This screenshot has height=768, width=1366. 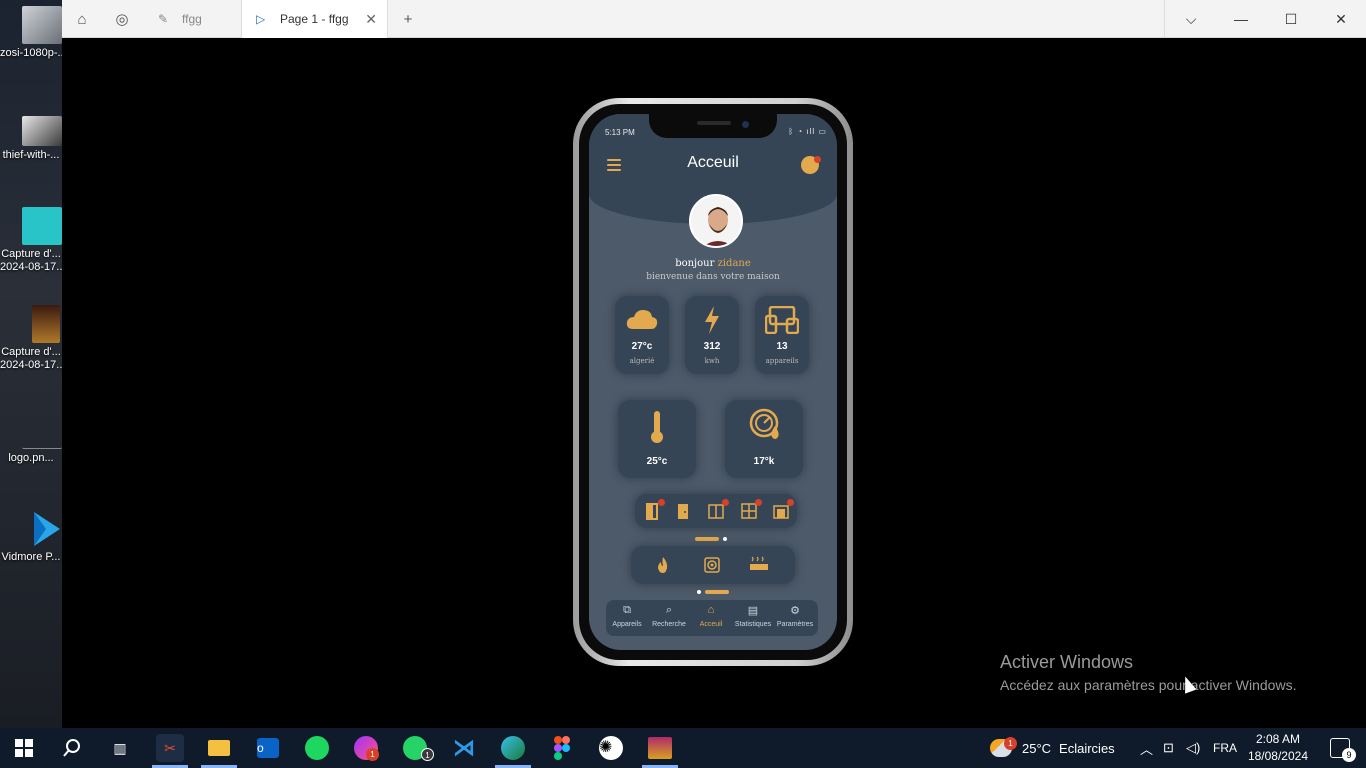 What do you see at coordinates (764, 461) in the screenshot?
I see `water-value: 17°k` at bounding box center [764, 461].